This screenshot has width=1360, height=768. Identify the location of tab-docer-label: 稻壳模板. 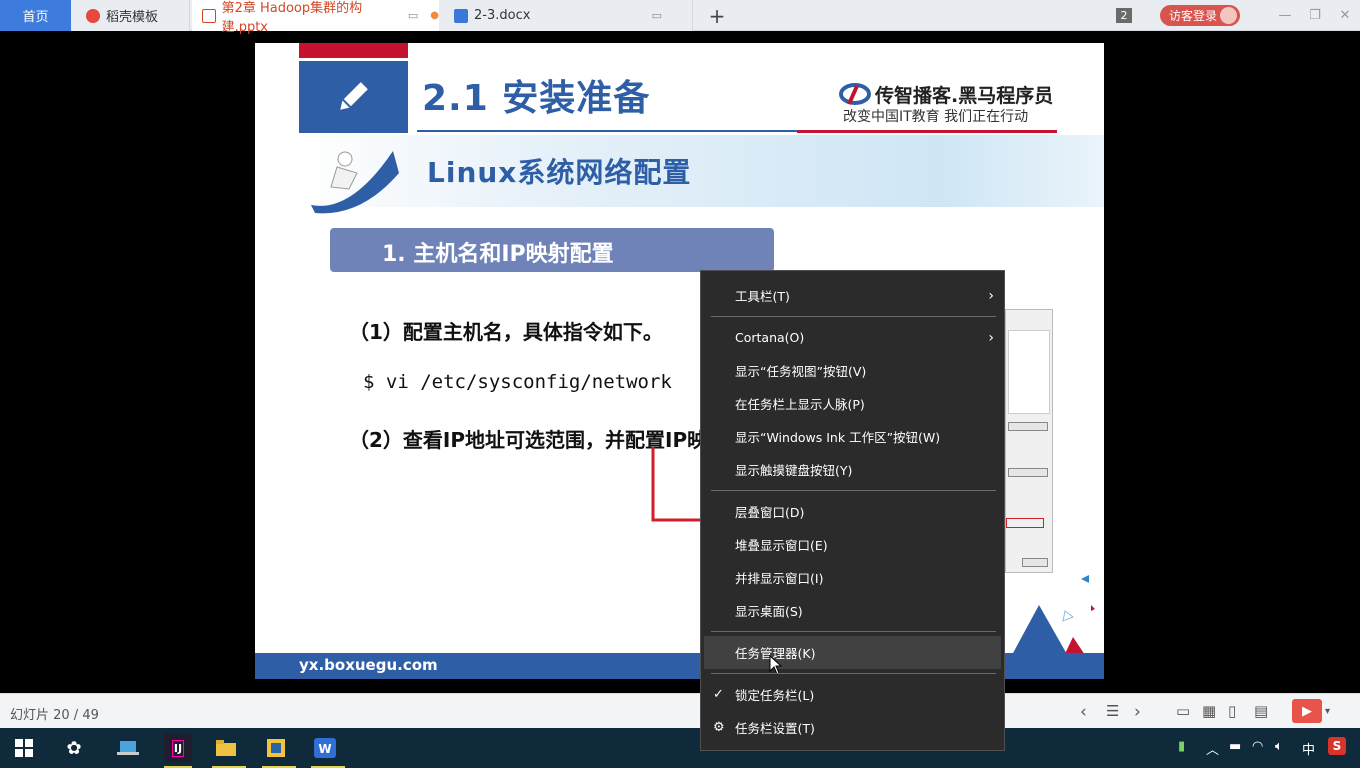
(132, 17).